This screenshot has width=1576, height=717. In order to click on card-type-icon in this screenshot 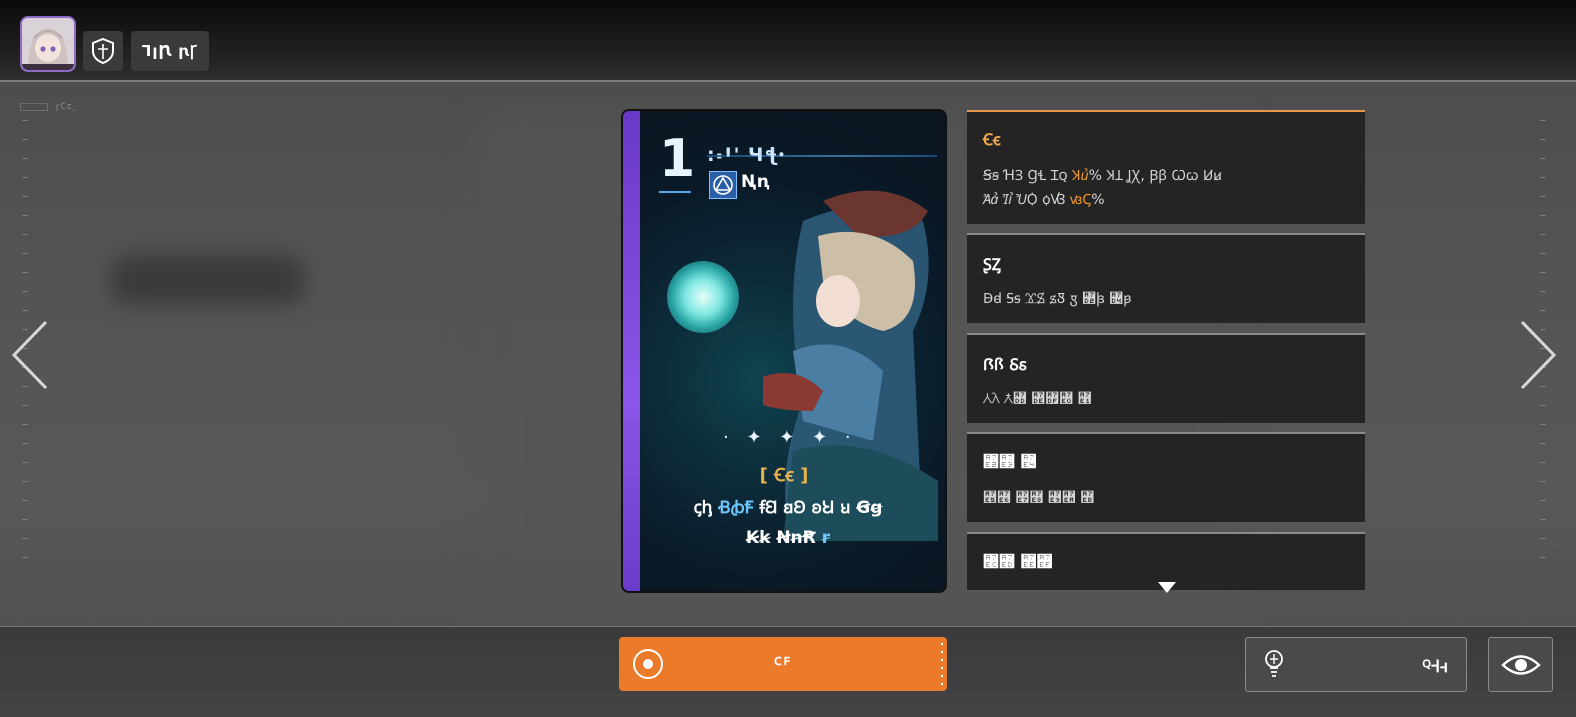, I will do `click(723, 185)`.